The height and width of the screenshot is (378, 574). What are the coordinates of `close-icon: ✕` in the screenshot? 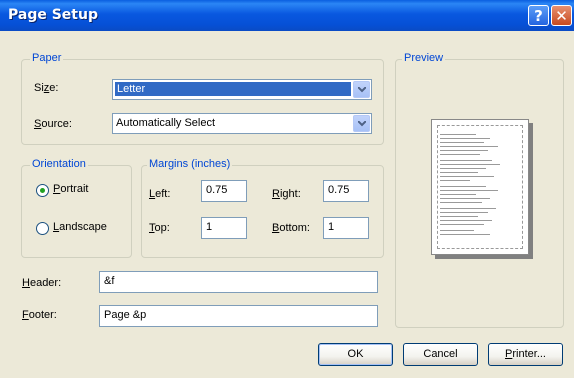 It's located at (561, 16).